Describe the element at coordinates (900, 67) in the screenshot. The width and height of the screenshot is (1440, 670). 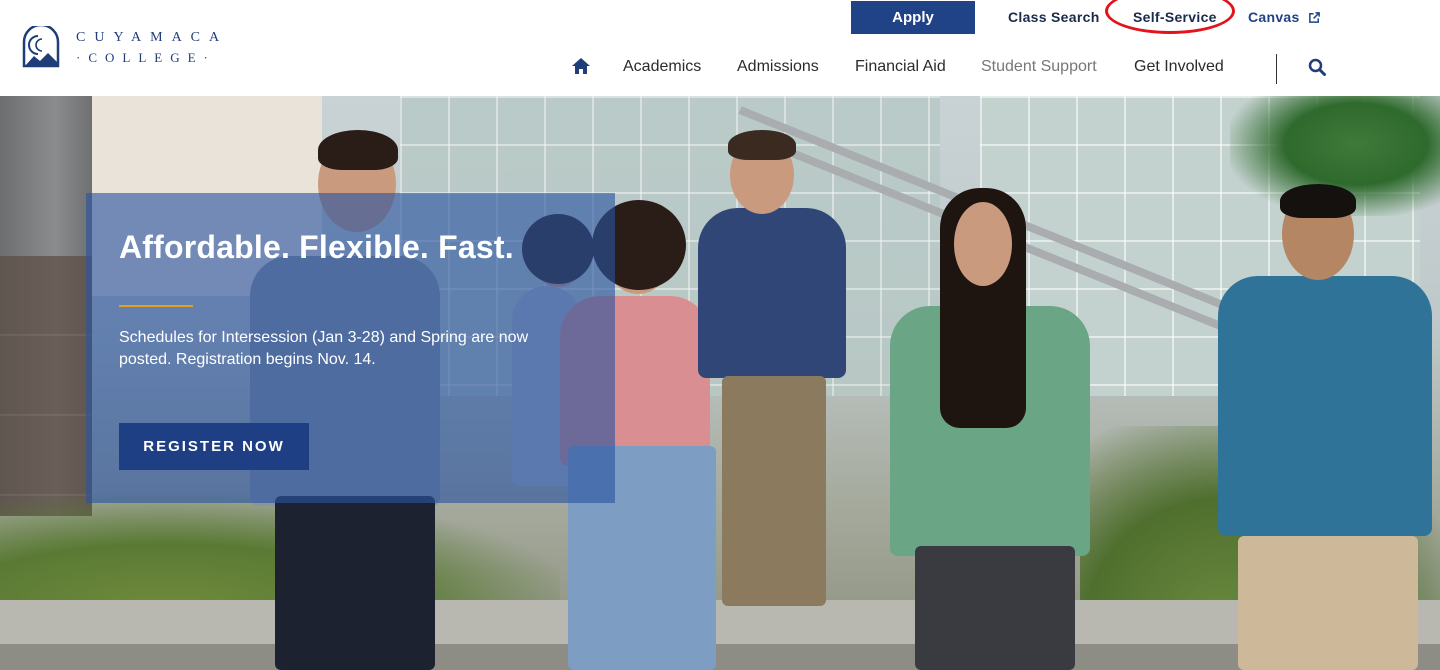
I see `nav-financial-aid: Financial Aid` at that location.